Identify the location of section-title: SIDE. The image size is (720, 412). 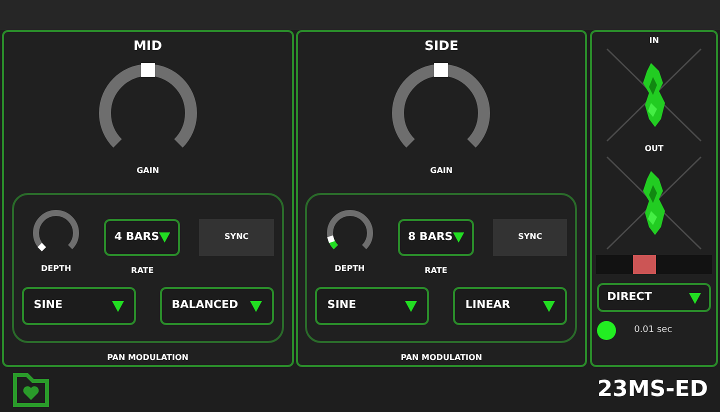
(441, 47).